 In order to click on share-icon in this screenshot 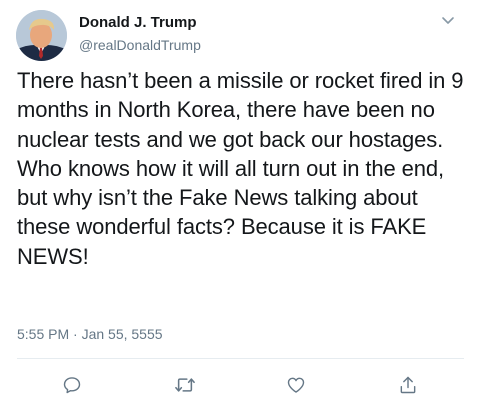, I will do `click(408, 385)`.